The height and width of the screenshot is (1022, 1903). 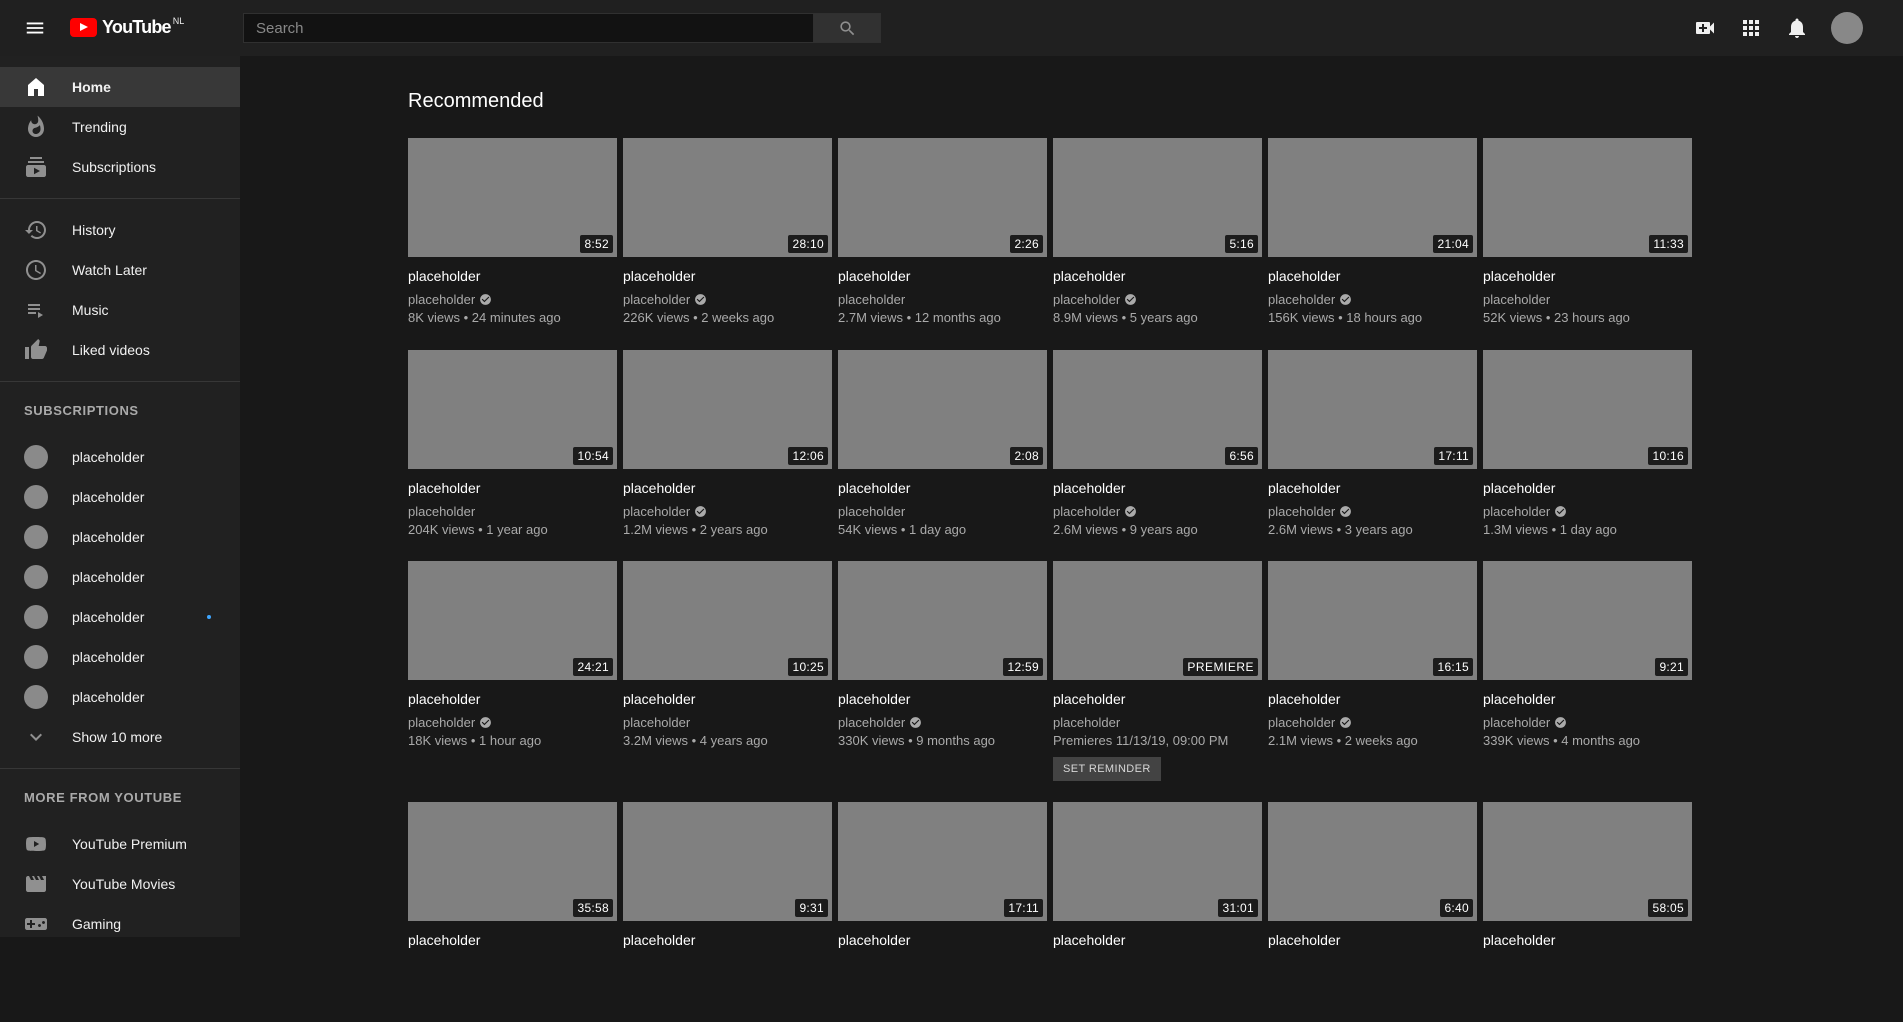 I want to click on hamburger-menu-button, so click(x=35, y=28).